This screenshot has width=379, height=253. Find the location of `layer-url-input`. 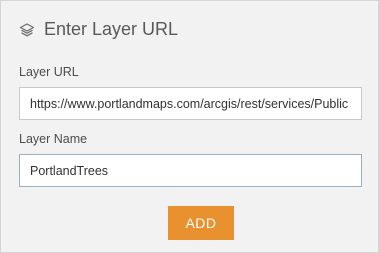

layer-url-input is located at coordinates (190, 103).